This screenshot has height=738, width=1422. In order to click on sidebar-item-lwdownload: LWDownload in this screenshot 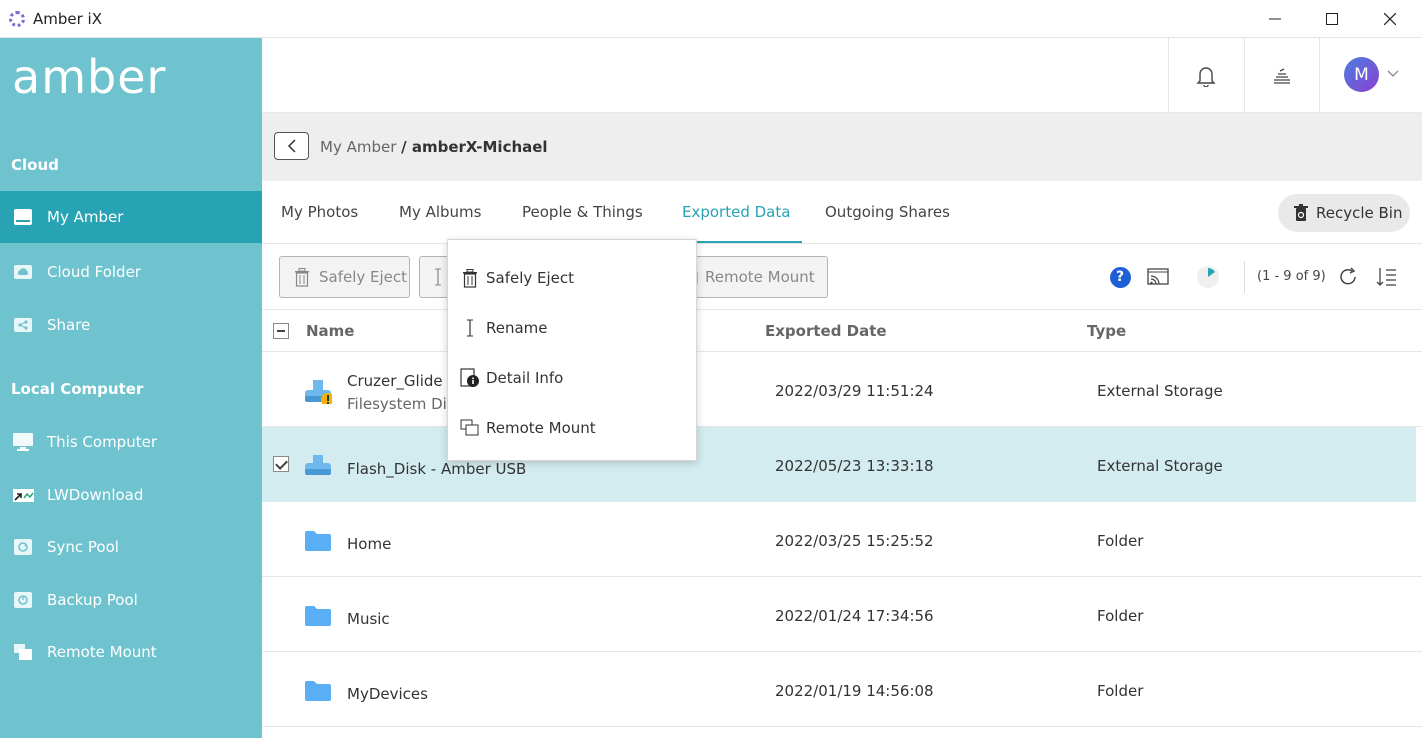, I will do `click(131, 495)`.